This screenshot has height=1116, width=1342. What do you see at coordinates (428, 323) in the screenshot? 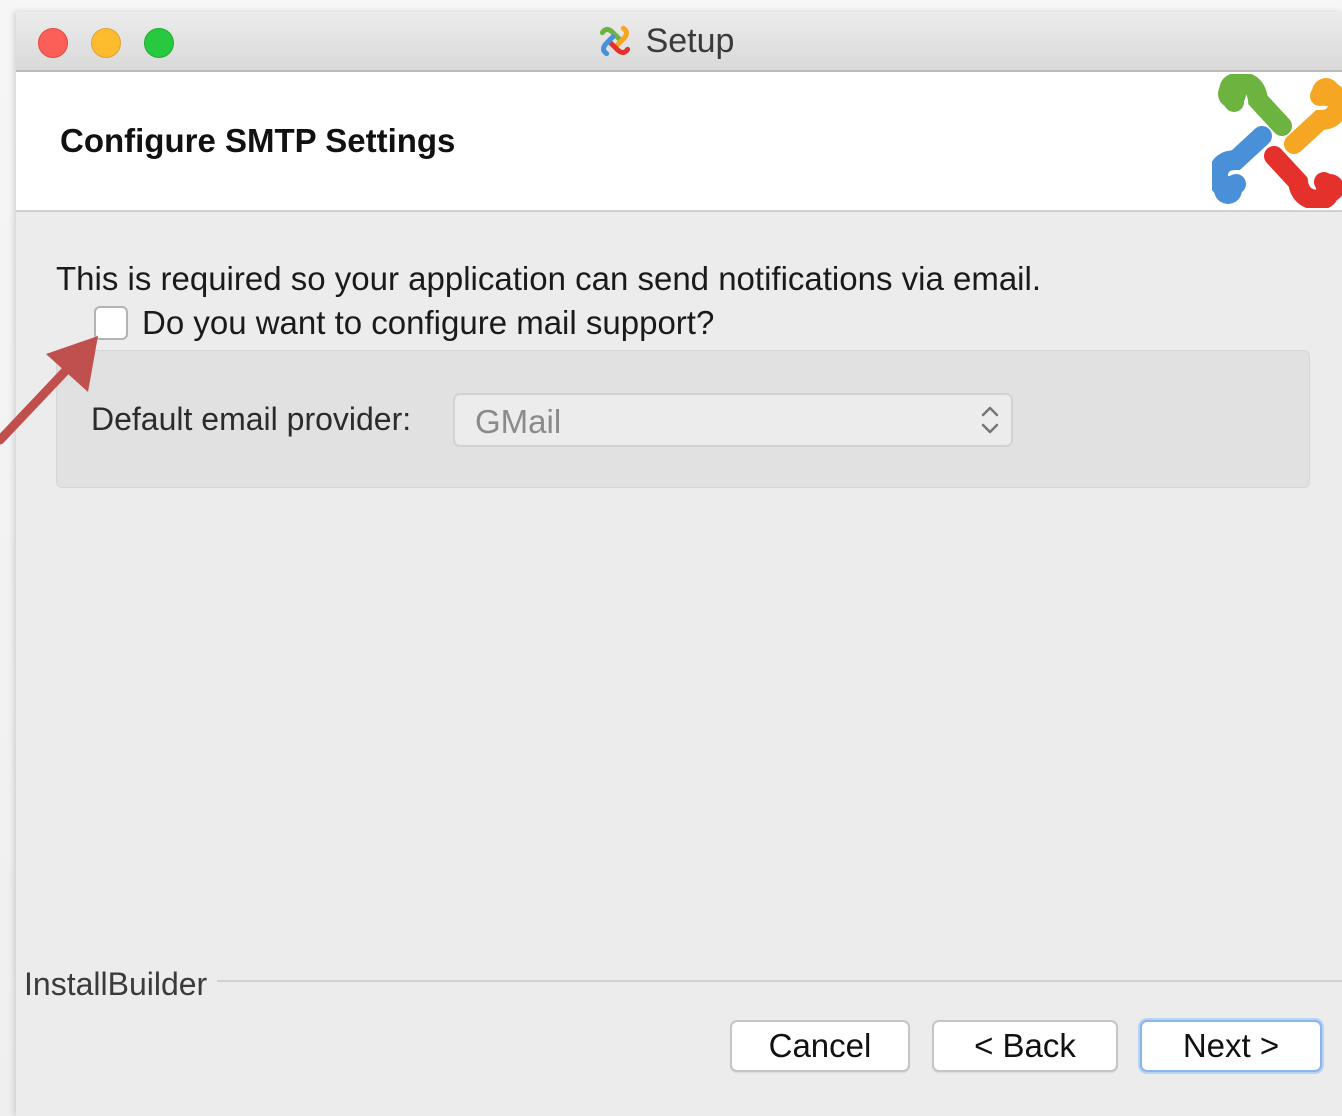
I see `mail-support-label: Do you want to configure mail support?` at bounding box center [428, 323].